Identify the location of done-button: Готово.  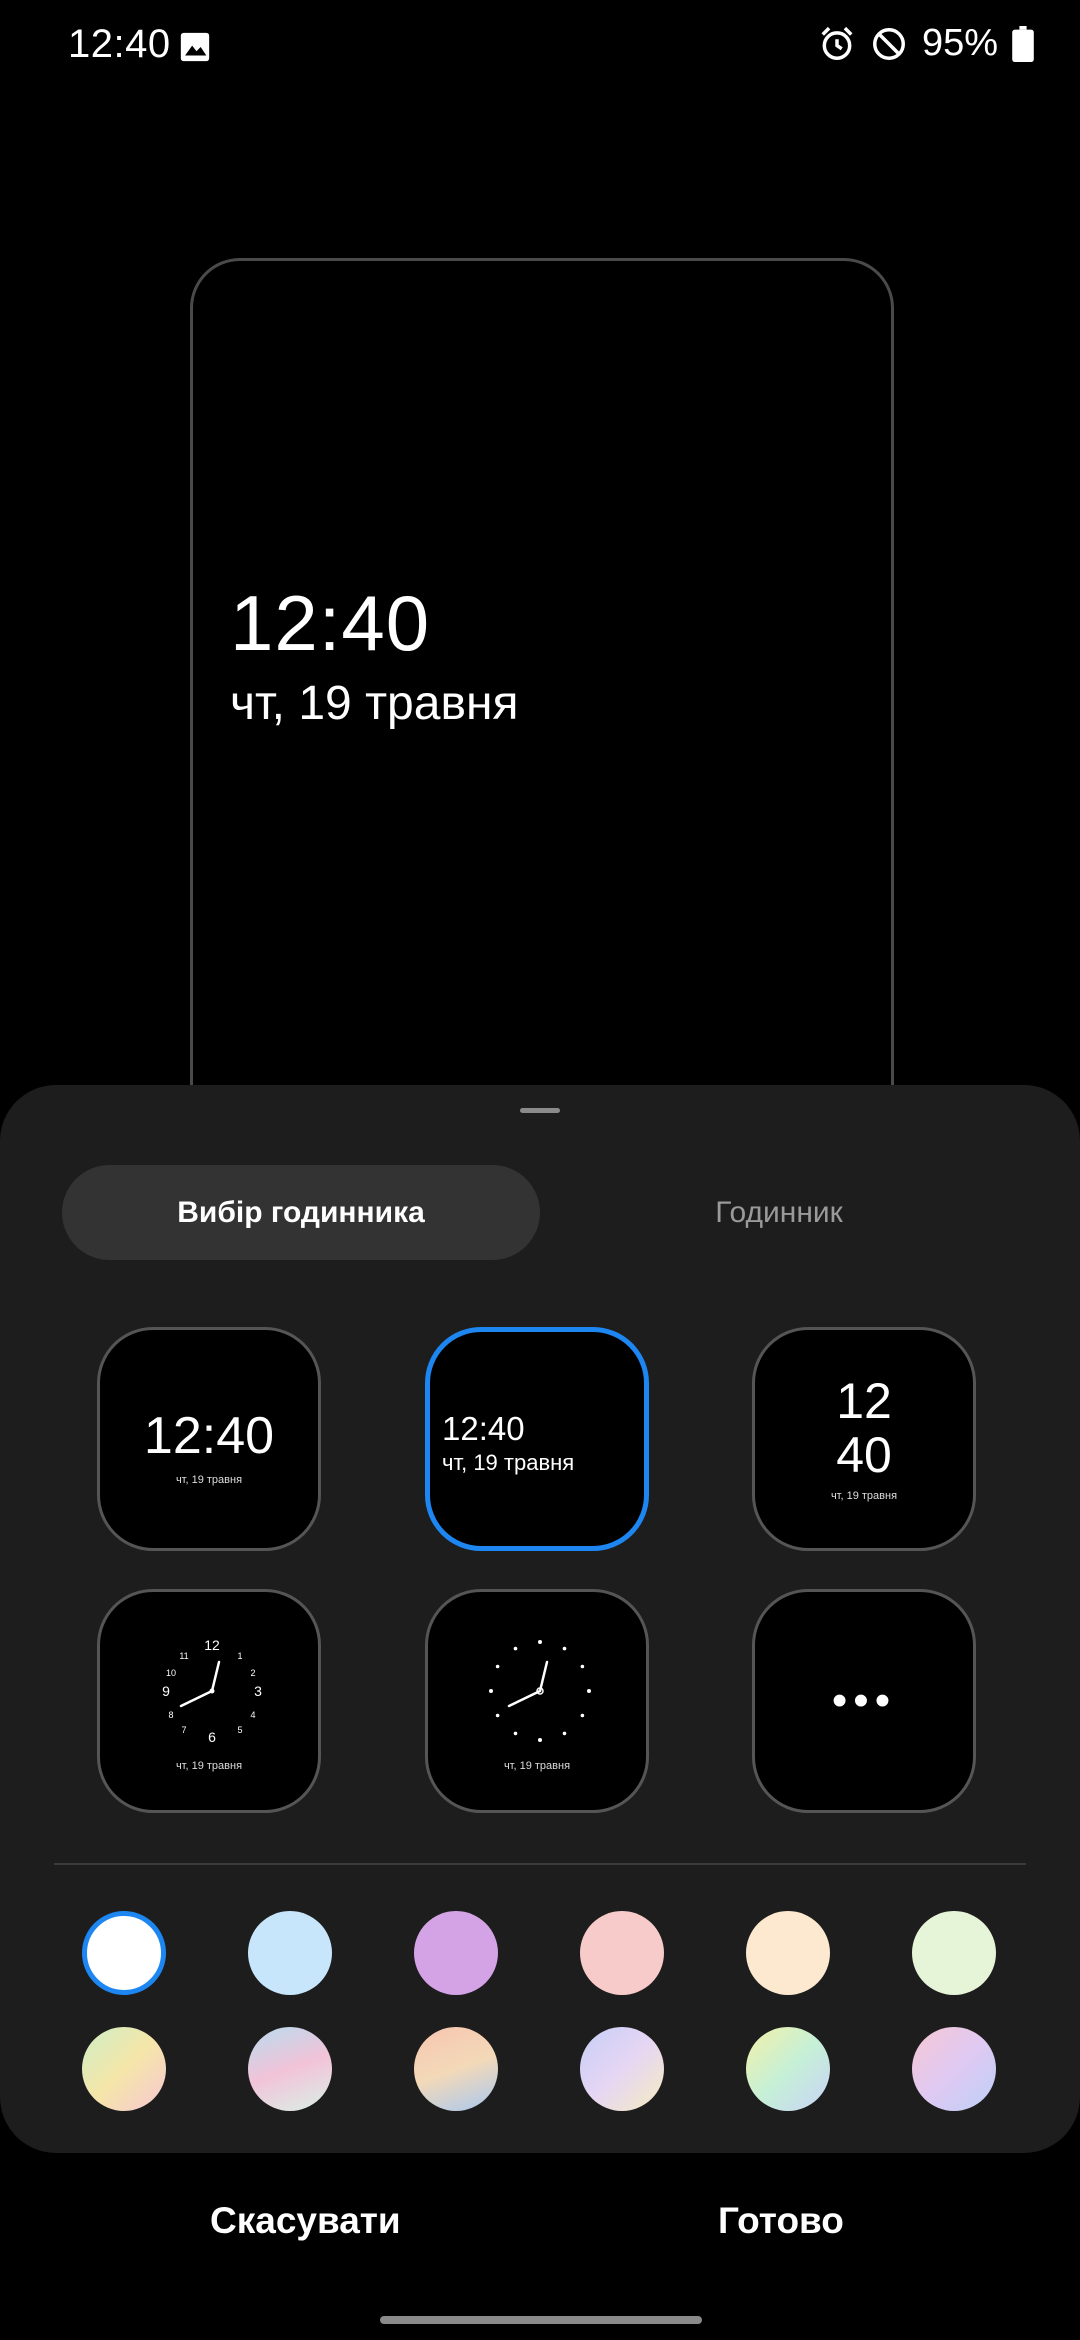
(781, 2221).